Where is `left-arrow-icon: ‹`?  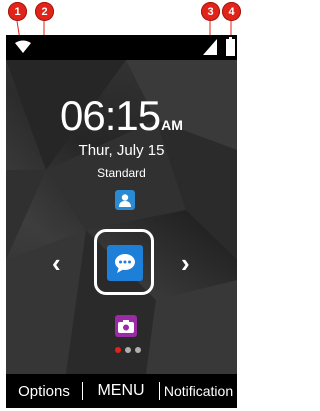
left-arrow-icon: ‹ is located at coordinates (56, 263).